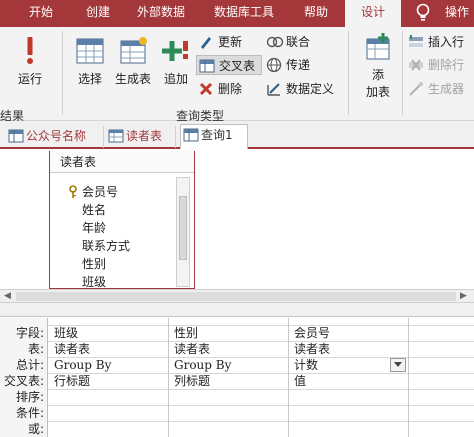 The image size is (474, 437). Describe the element at coordinates (229, 65) in the screenshot. I see `crosstab-query-button: 交叉表` at that location.